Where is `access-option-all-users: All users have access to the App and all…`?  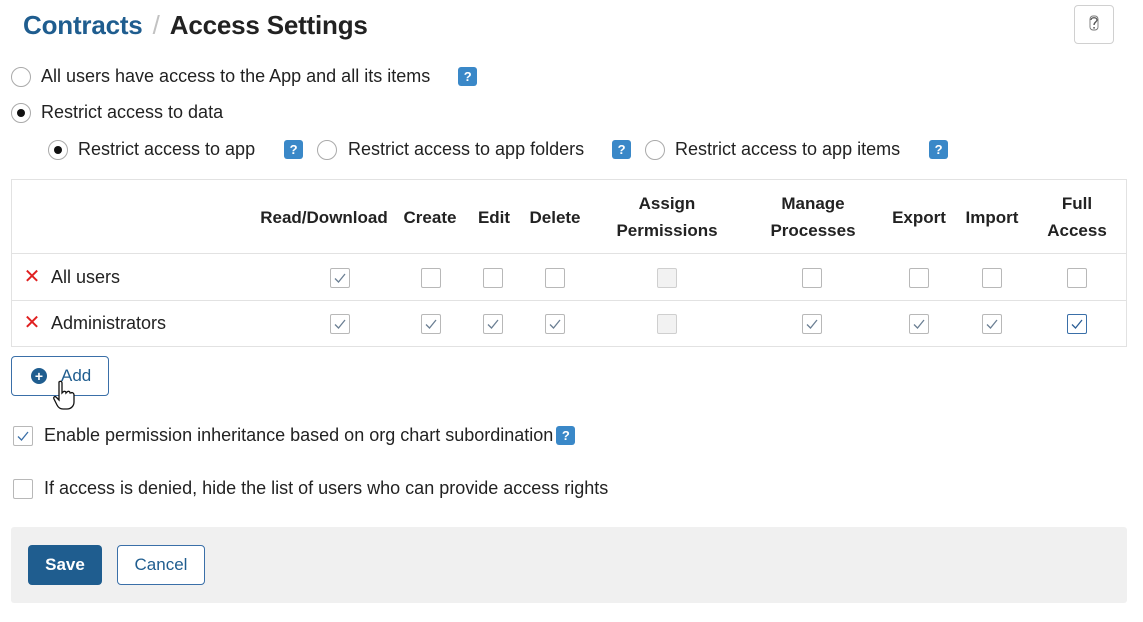 access-option-all-users: All users have access to the App and all… is located at coordinates (244, 76).